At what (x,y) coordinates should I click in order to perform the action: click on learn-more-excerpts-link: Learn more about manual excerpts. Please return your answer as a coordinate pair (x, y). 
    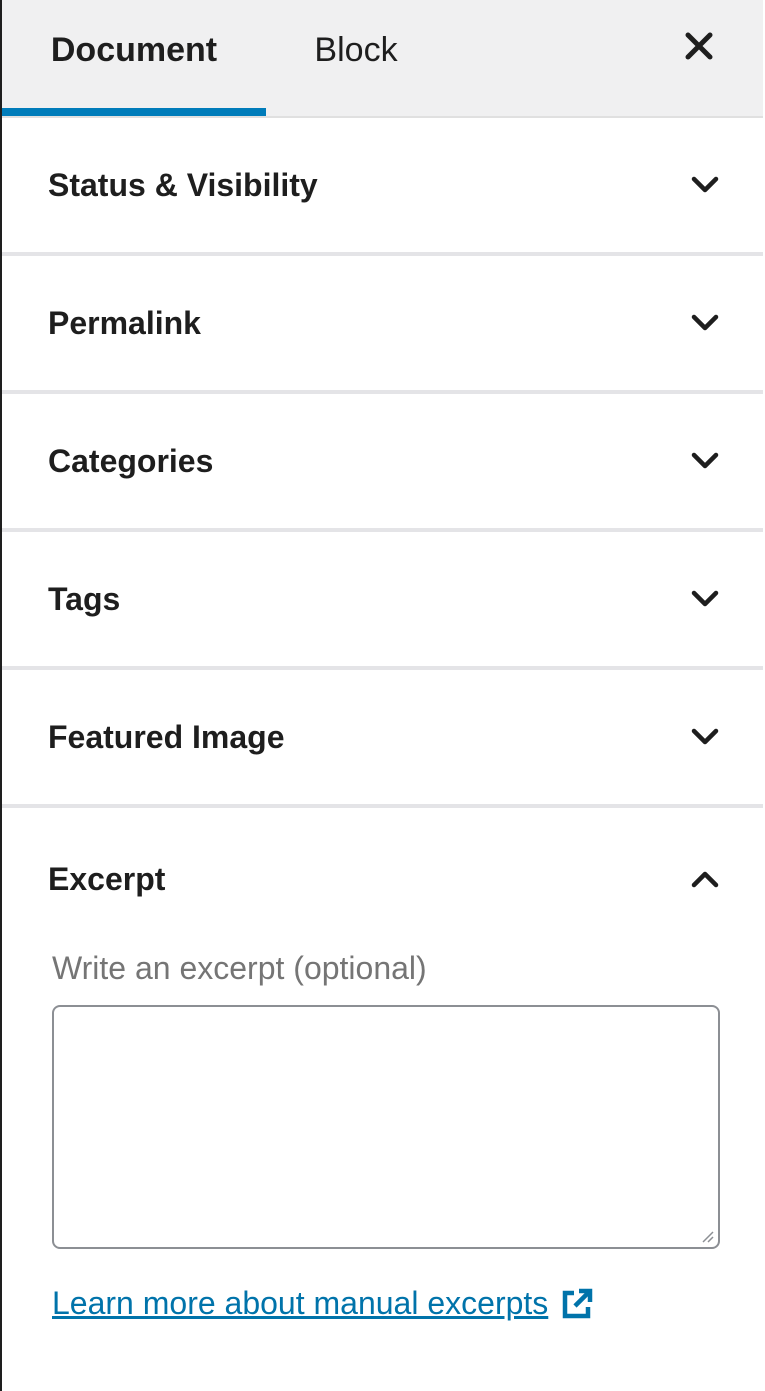
    Looking at the image, I should click on (323, 1303).